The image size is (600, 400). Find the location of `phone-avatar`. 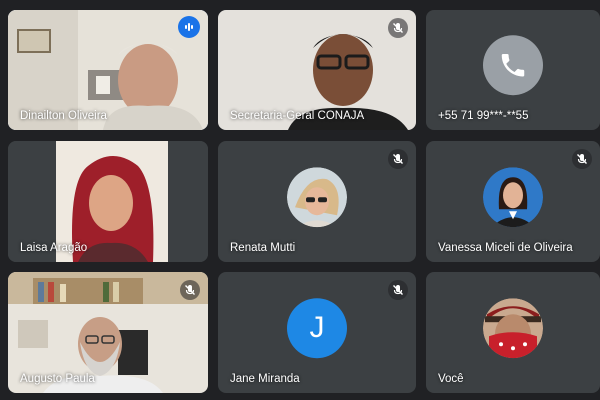

phone-avatar is located at coordinates (513, 65).